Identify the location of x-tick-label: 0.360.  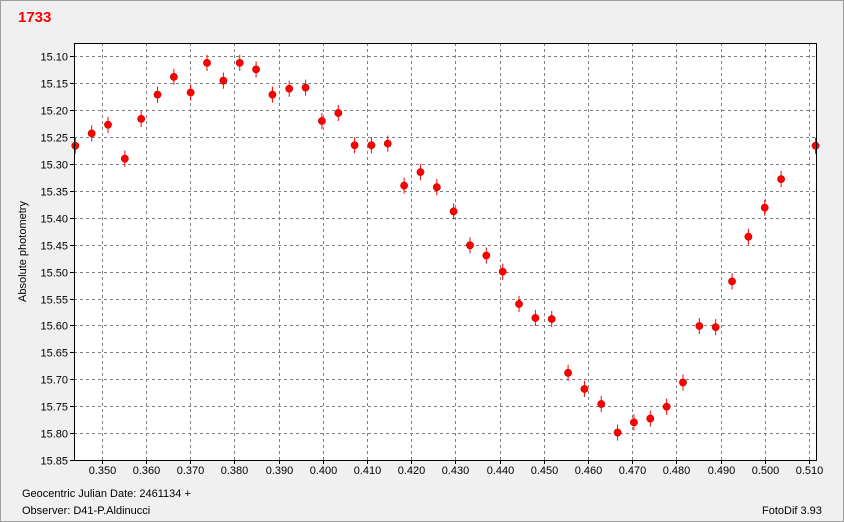
(147, 471).